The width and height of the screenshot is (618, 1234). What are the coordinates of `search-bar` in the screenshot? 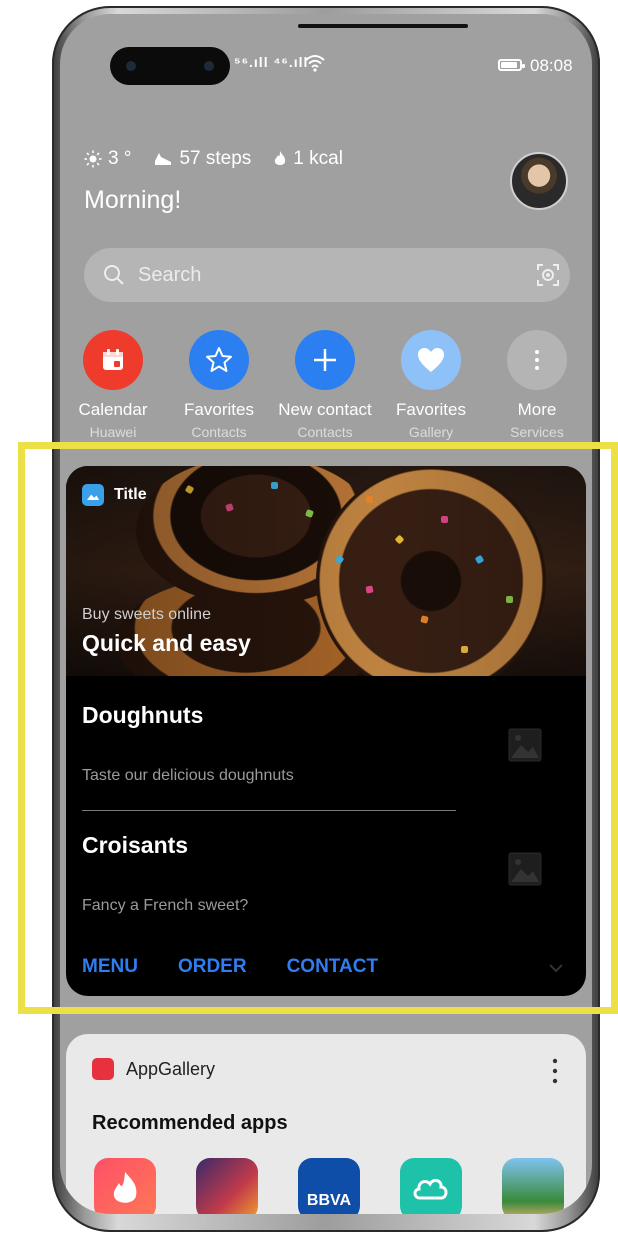 It's located at (327, 275).